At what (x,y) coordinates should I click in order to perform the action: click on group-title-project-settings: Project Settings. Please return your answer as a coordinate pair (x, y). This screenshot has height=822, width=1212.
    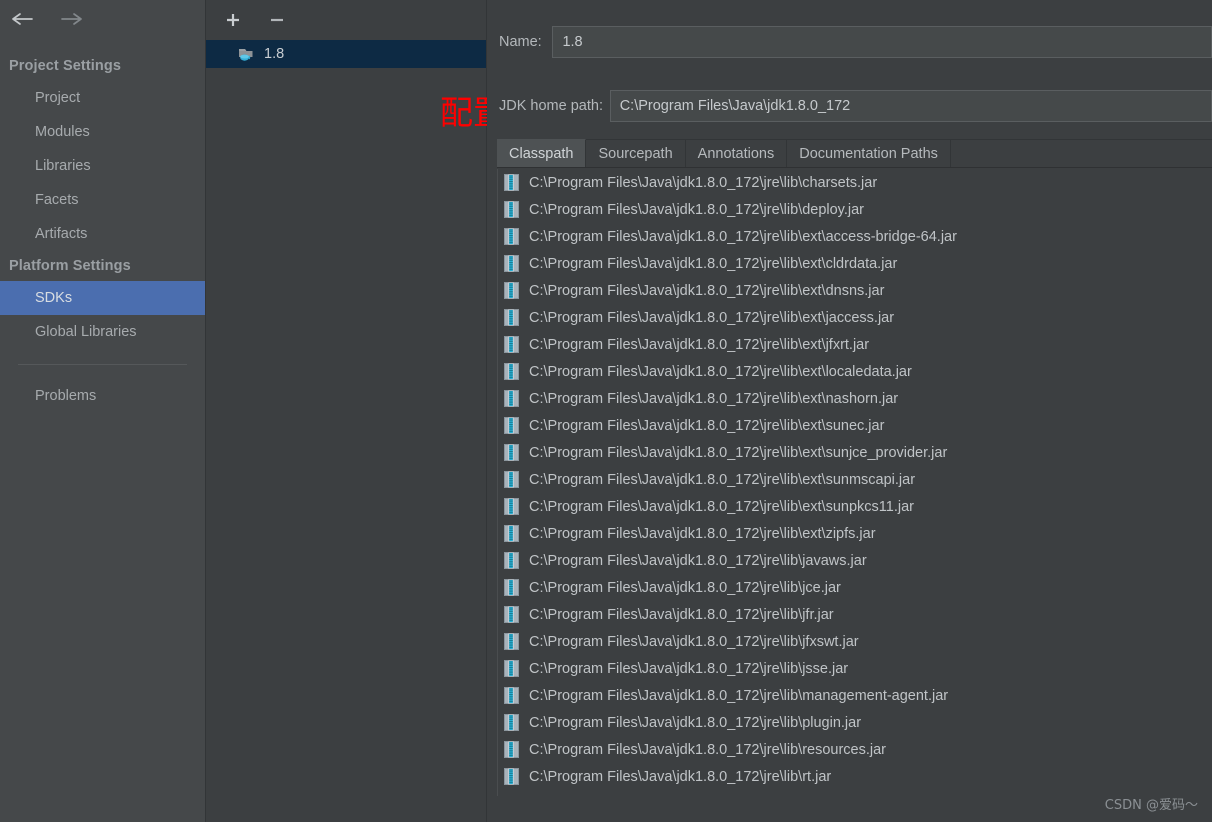
    Looking at the image, I should click on (65, 66).